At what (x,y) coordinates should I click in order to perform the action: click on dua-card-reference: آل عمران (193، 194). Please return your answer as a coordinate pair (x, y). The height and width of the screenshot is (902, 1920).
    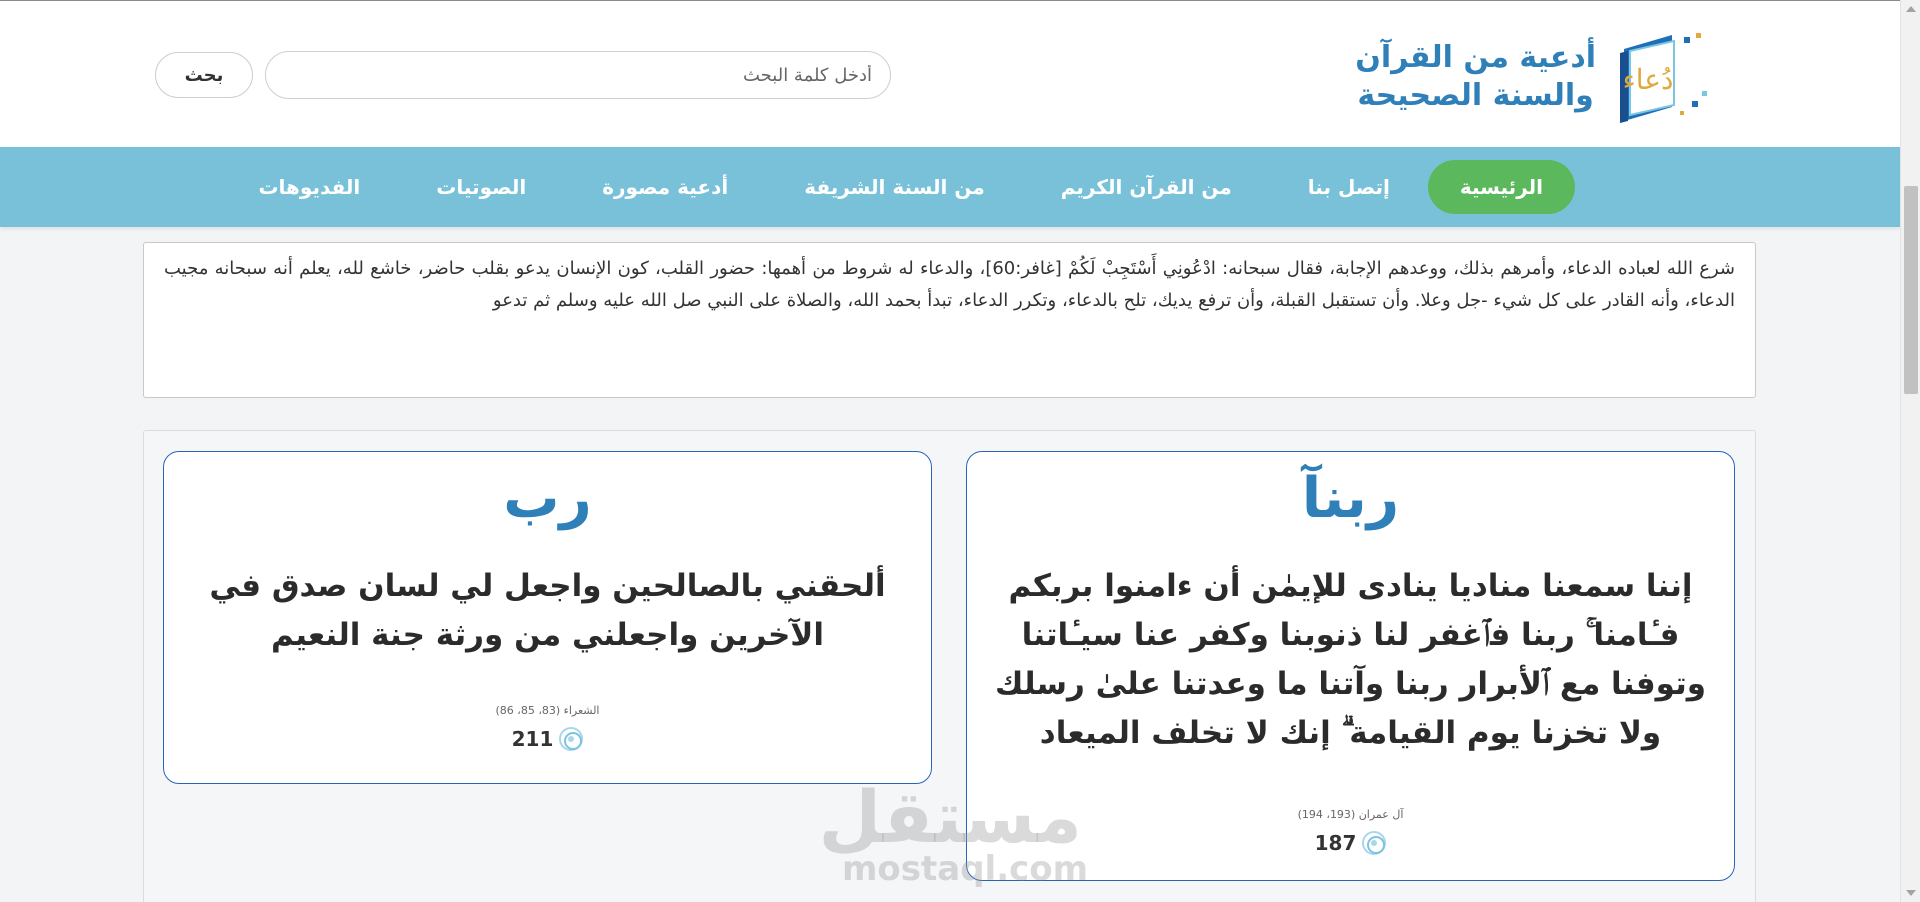
    Looking at the image, I should click on (1350, 814).